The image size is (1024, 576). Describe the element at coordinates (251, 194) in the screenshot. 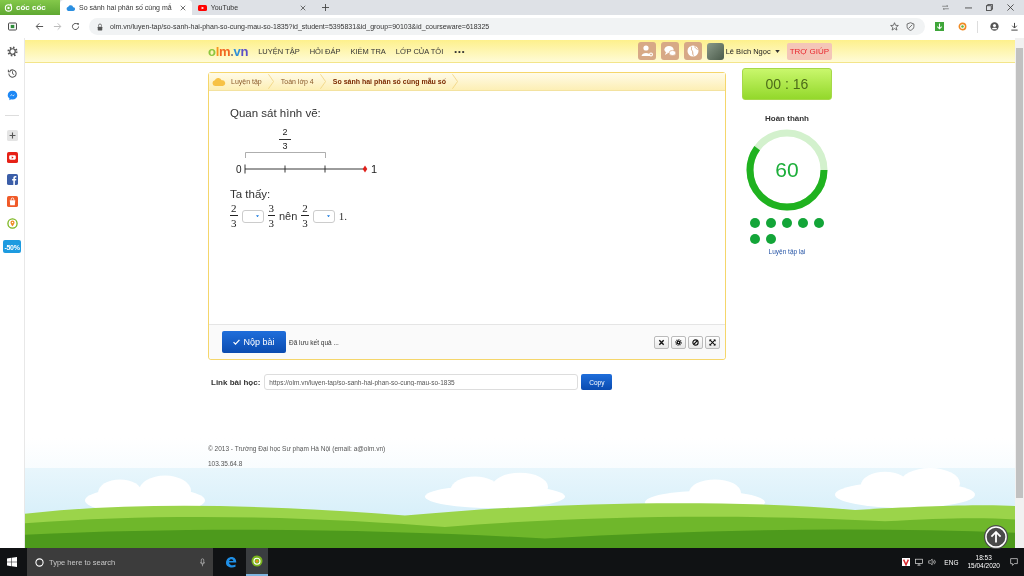

I see `observation-text: Ta thấy:` at that location.